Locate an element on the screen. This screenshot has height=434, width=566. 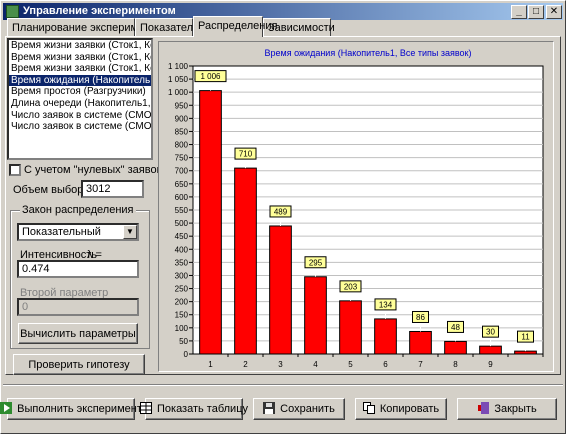
zero-requests-row: С учетом "нулевых" заявок is located at coordinates (85, 171).